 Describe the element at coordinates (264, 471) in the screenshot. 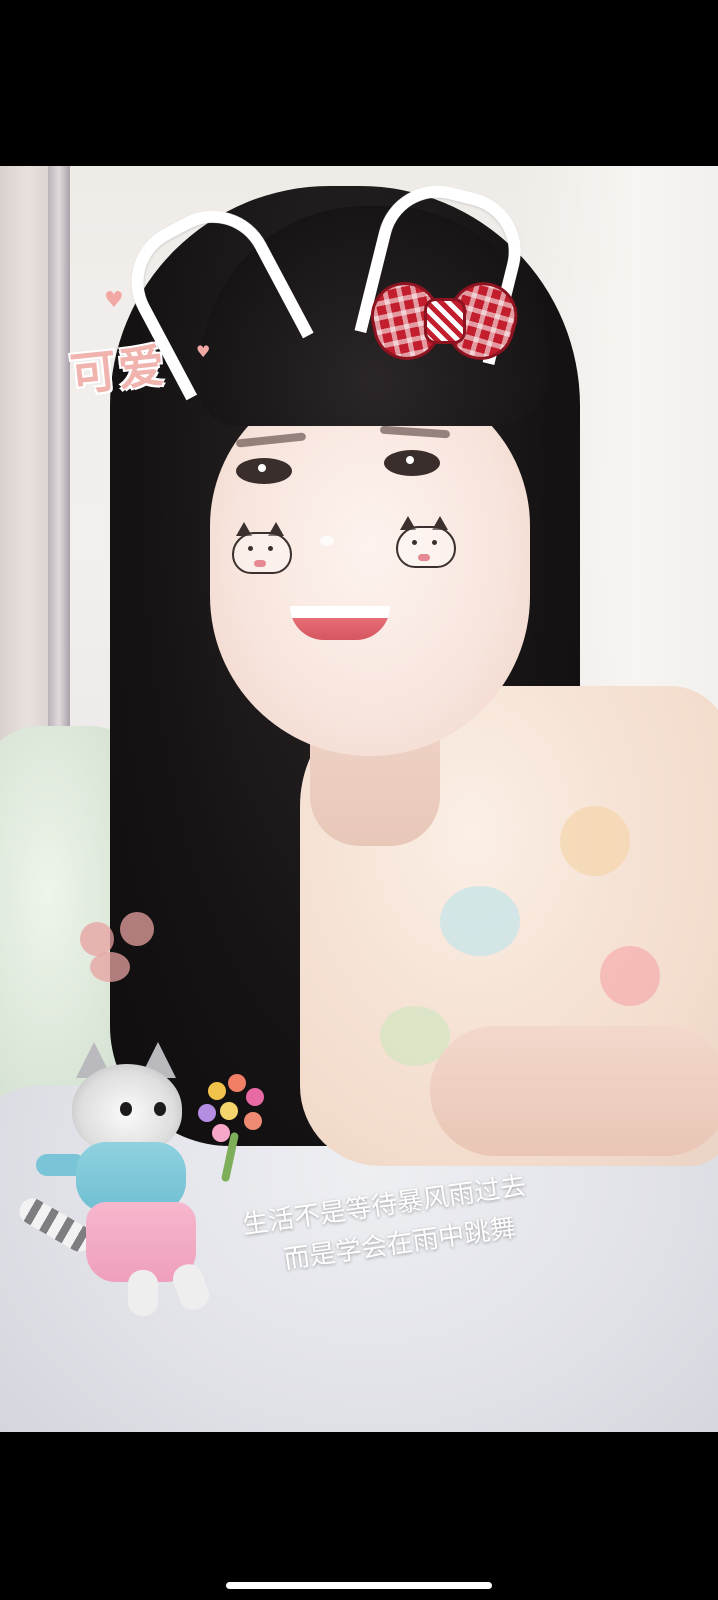

I see `left-eye` at that location.